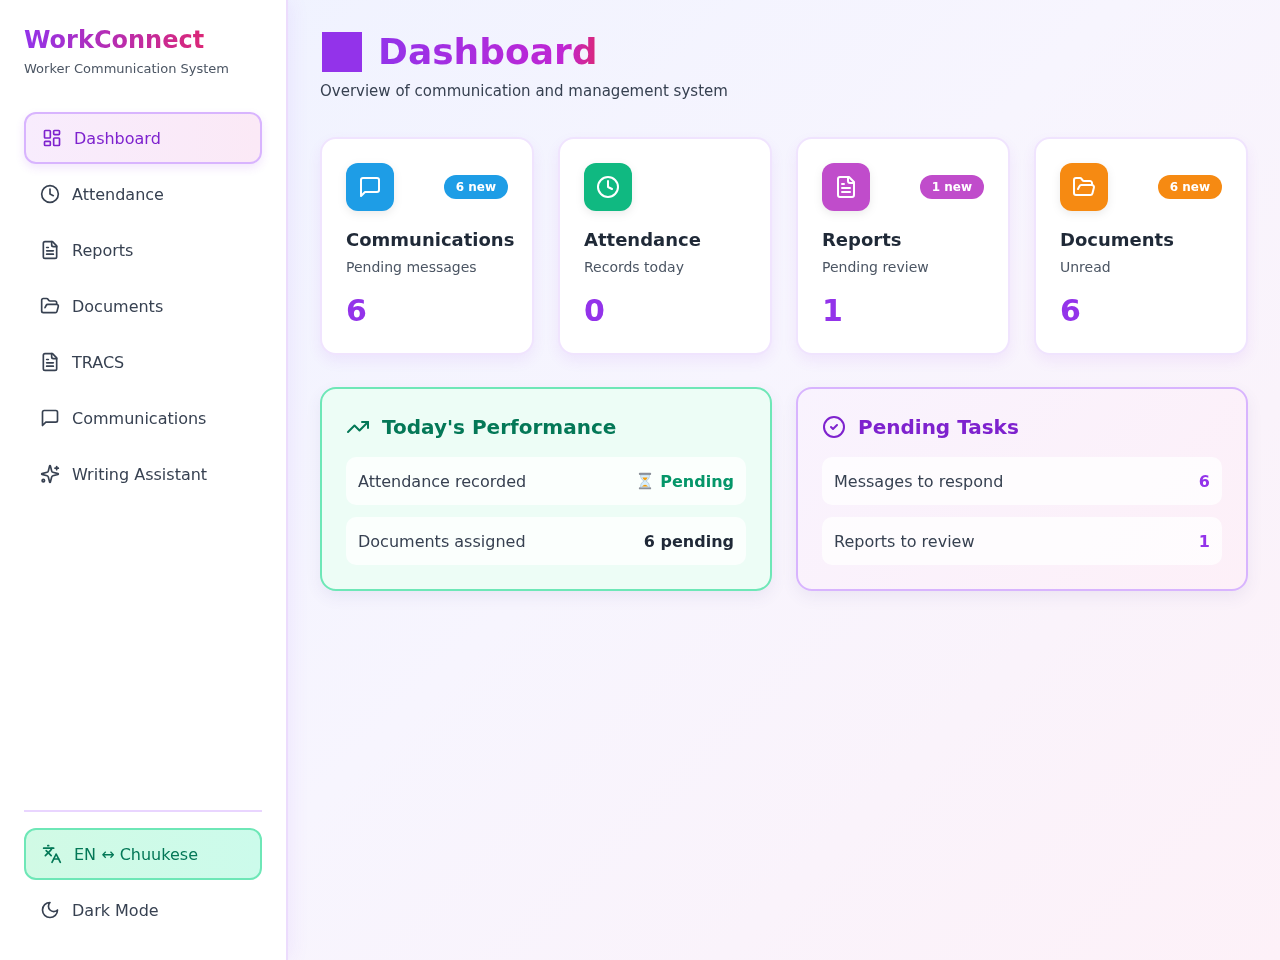  I want to click on translate-icon, so click(52, 854).